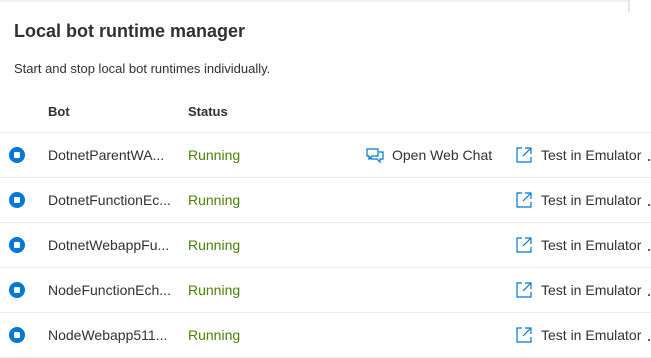 Image resolution: width=651 pixels, height=358 pixels. I want to click on table-row: DotnetWebappFu... Running Test in Emulator, so click(325, 245).